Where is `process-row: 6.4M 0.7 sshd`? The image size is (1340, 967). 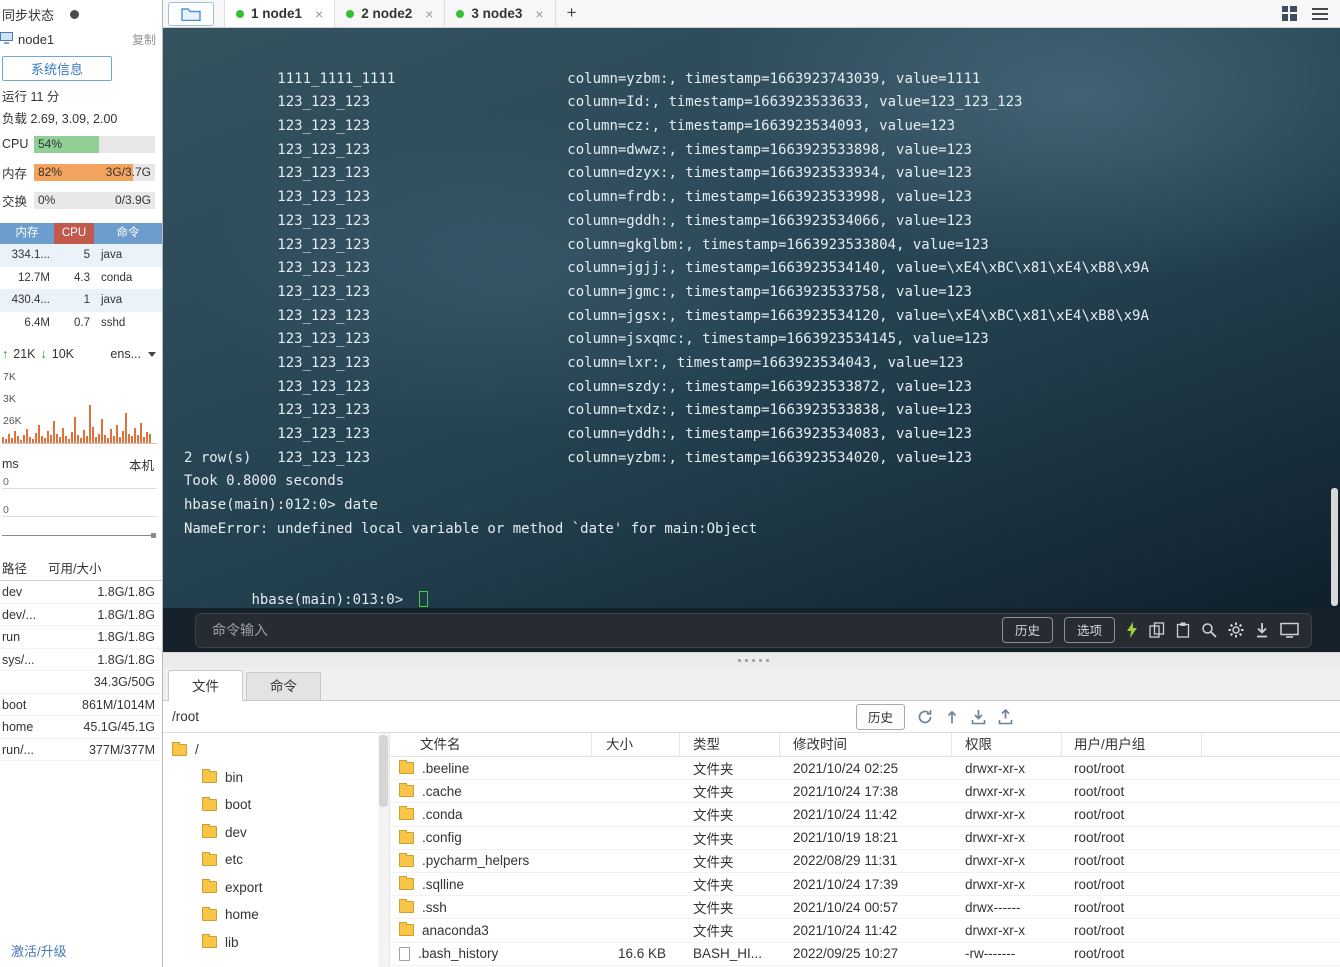 process-row: 6.4M 0.7 sshd is located at coordinates (81, 323).